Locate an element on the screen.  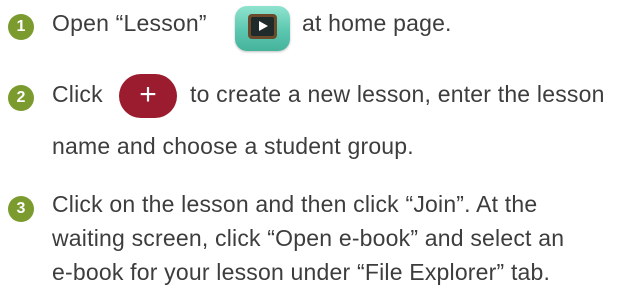
chalkboard-icon is located at coordinates (262, 26).